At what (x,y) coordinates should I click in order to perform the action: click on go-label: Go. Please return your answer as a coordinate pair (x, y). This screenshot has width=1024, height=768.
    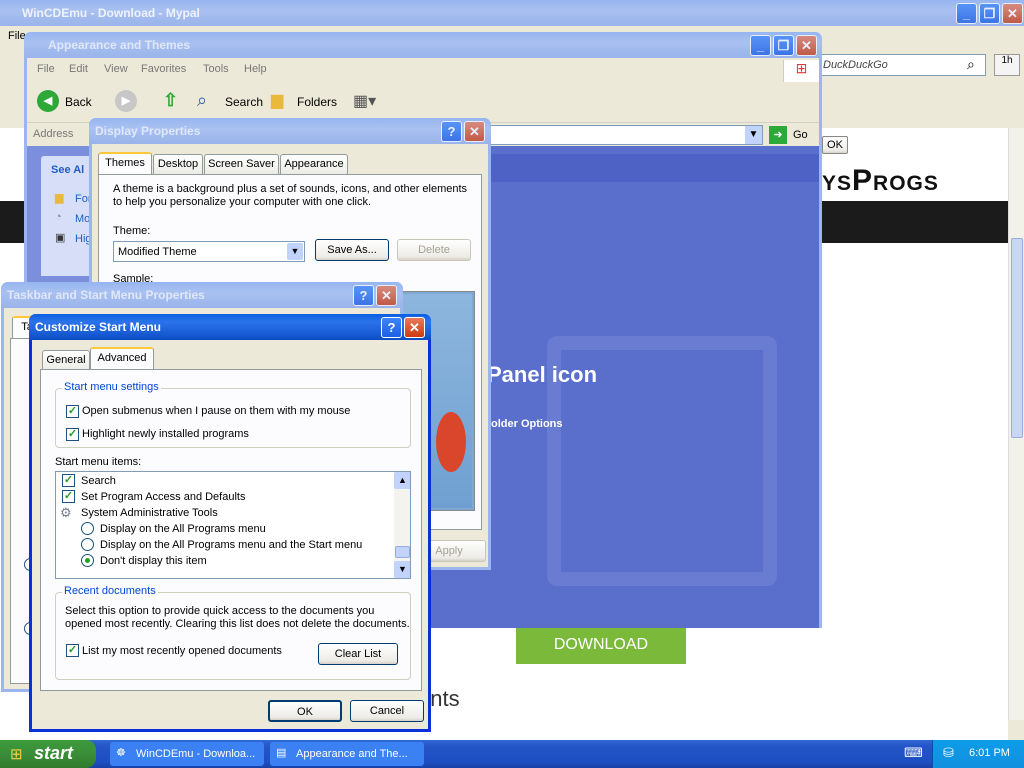
    Looking at the image, I should click on (800, 135).